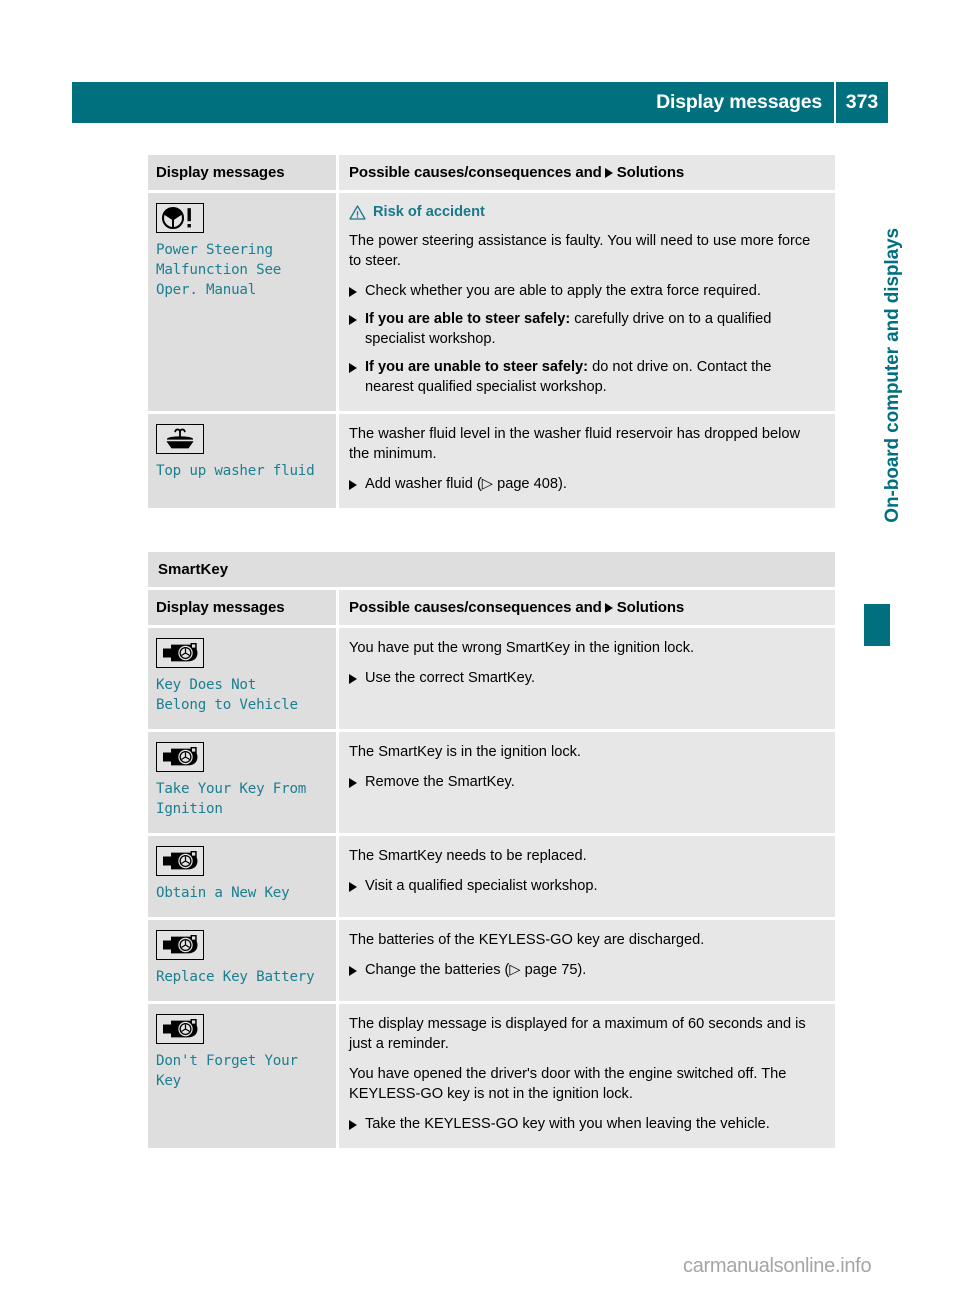  Describe the element at coordinates (180, 218) in the screenshot. I see `steering-wheel-warning-icon` at that location.